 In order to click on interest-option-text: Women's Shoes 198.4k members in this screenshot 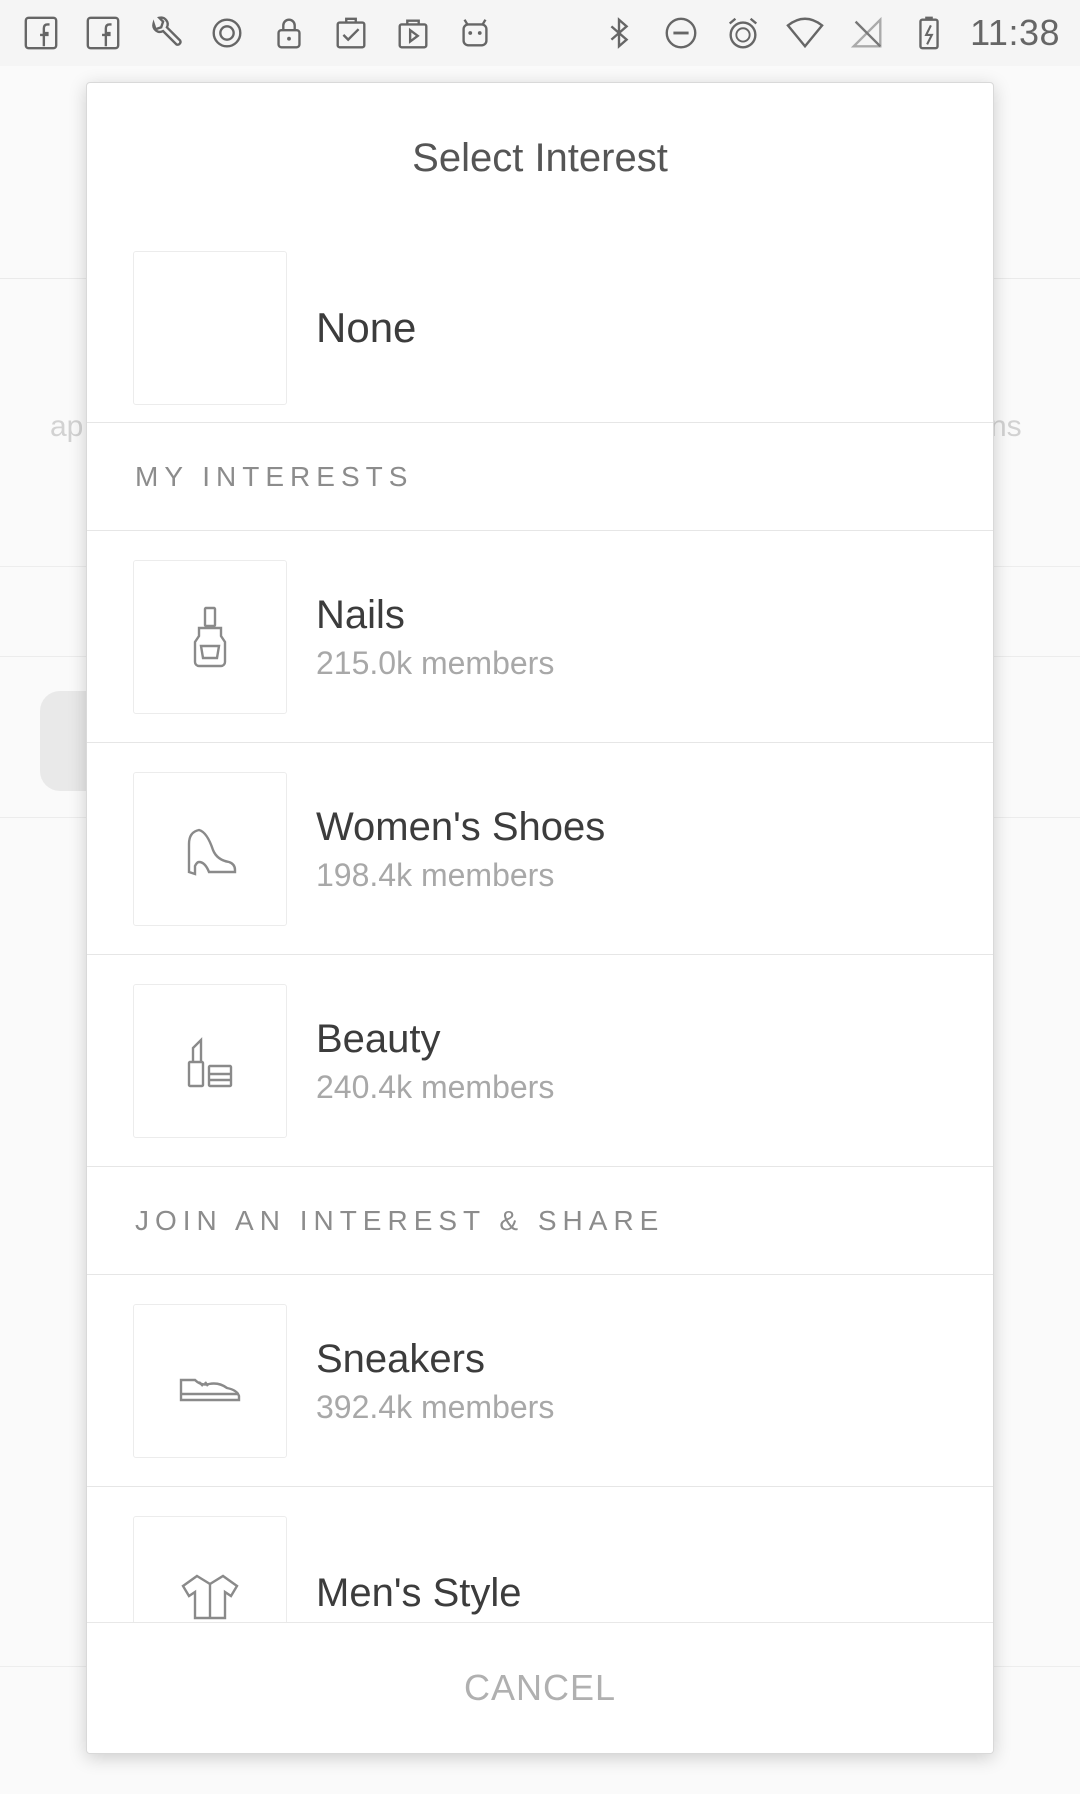, I will do `click(460, 849)`.